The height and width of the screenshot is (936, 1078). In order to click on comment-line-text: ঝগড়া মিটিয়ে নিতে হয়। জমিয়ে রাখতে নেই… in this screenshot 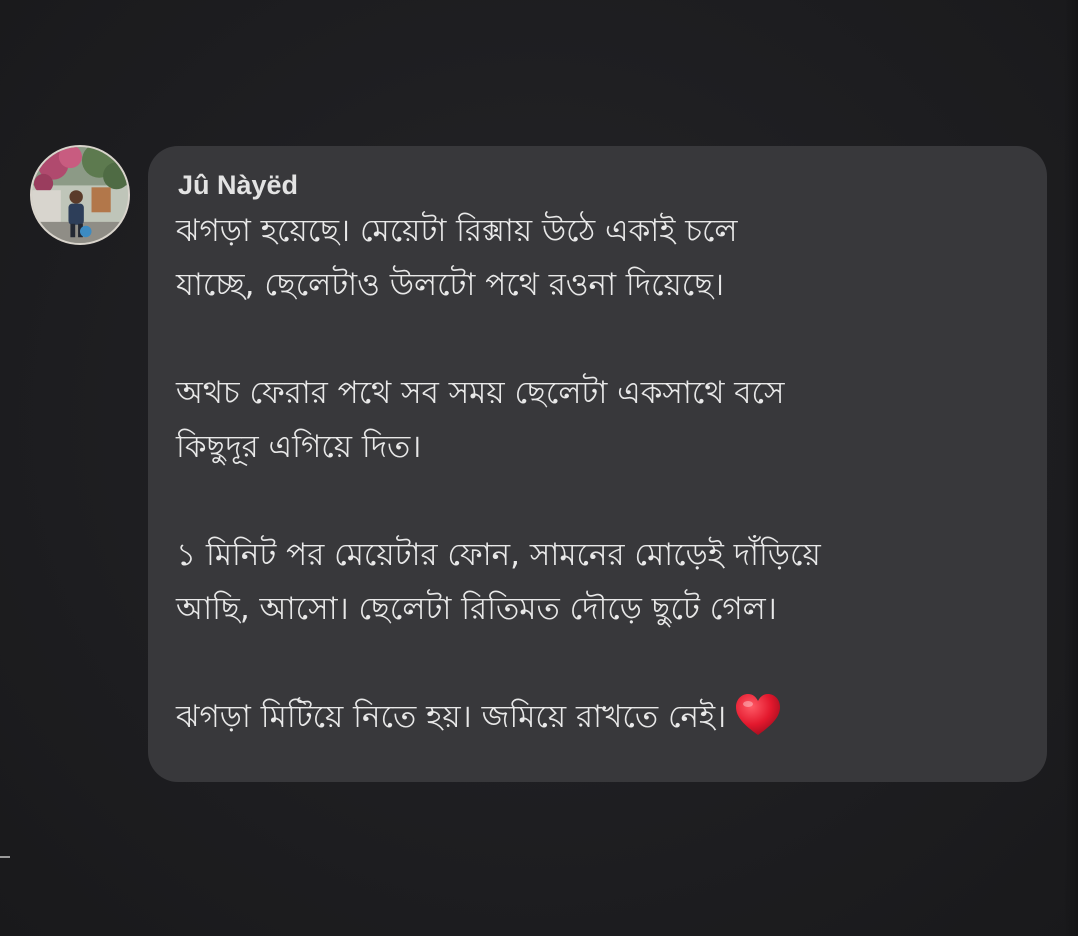, I will do `click(451, 717)`.